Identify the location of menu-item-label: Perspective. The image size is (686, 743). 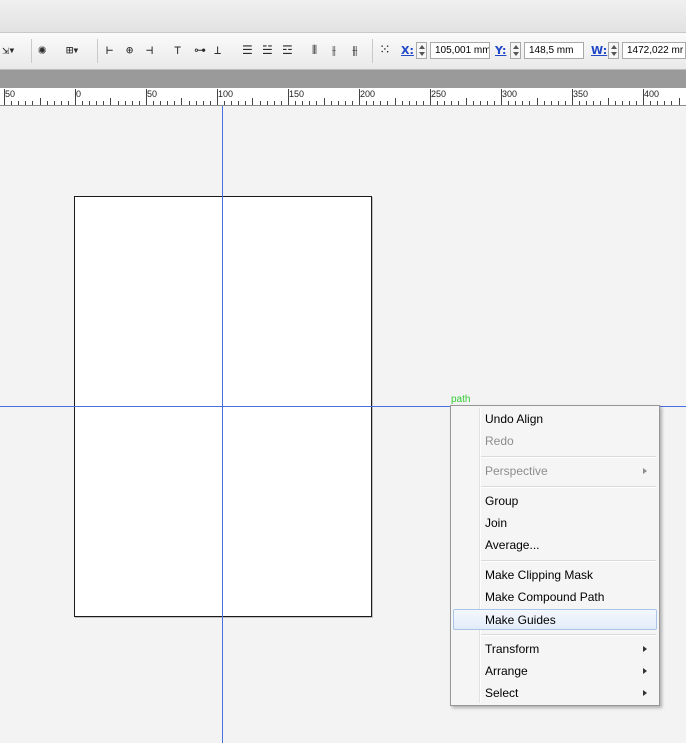
(516, 471).